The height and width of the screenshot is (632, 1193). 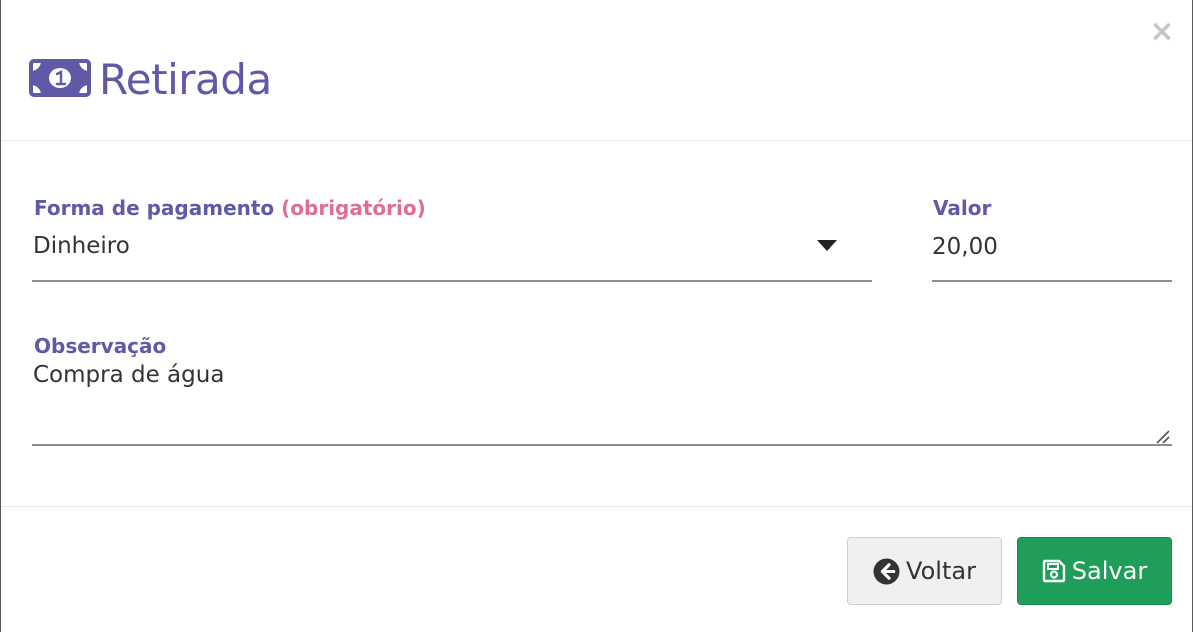 What do you see at coordinates (1162, 436) in the screenshot?
I see `resize-handle-icon` at bounding box center [1162, 436].